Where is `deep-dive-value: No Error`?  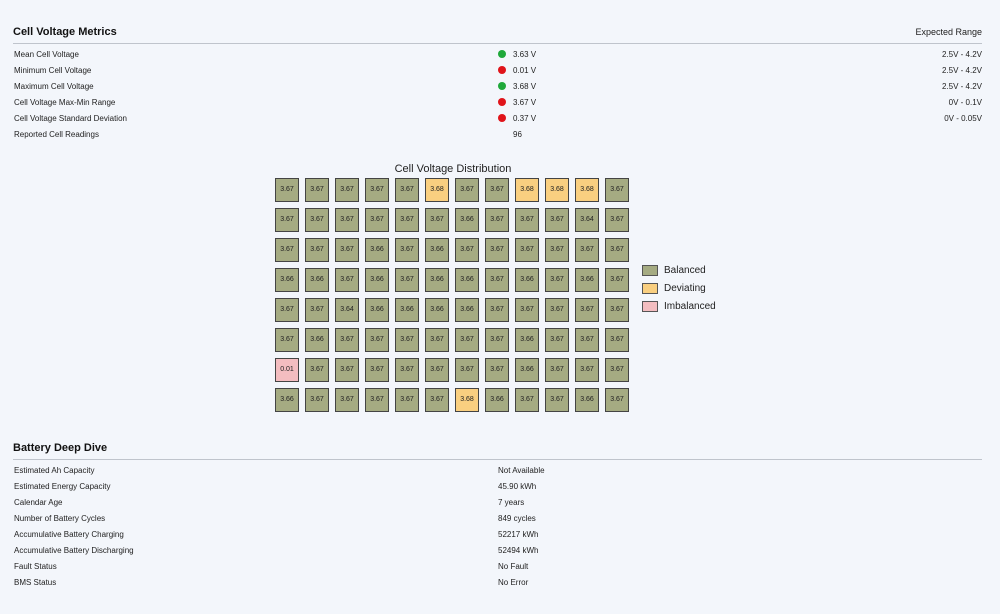
deep-dive-value: No Error is located at coordinates (513, 582).